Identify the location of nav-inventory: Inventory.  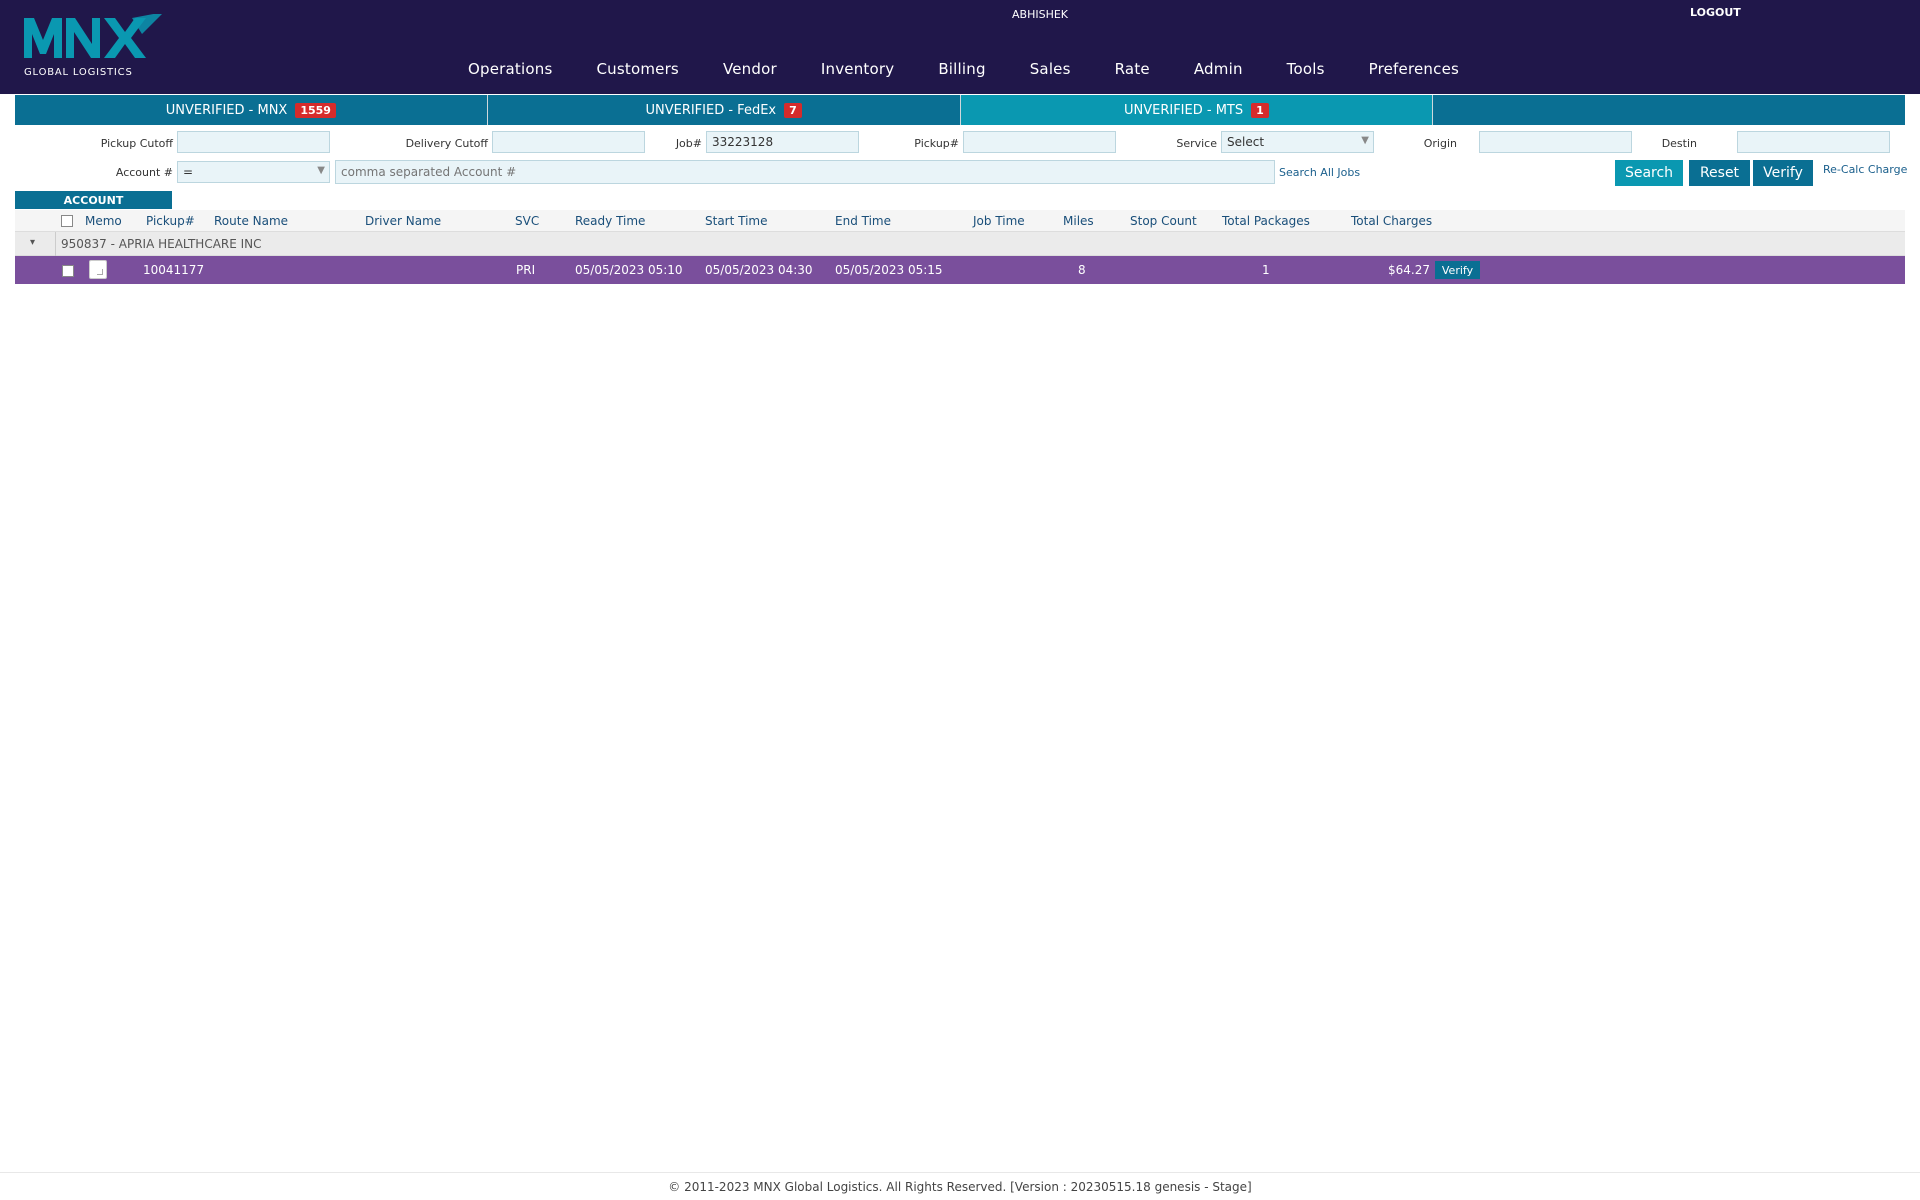
(857, 69).